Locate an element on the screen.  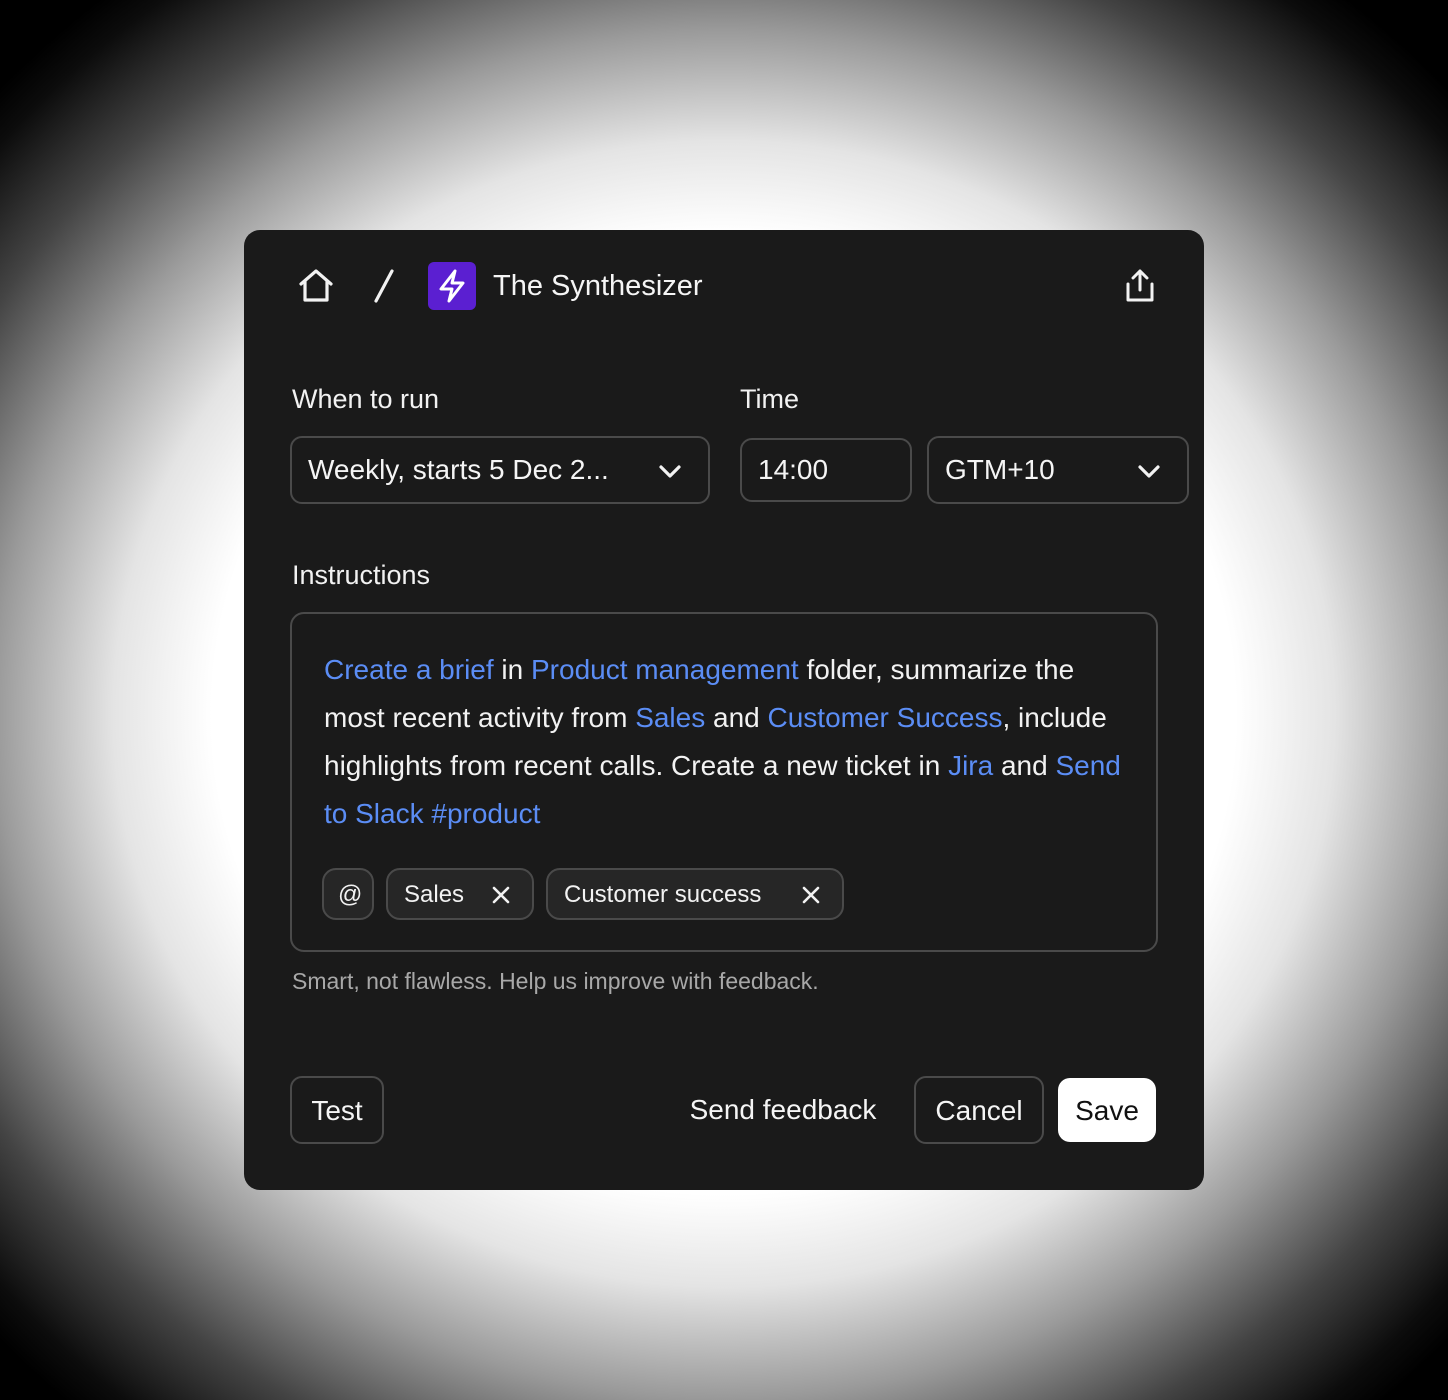
instruction-reference: Jira is located at coordinates (970, 765).